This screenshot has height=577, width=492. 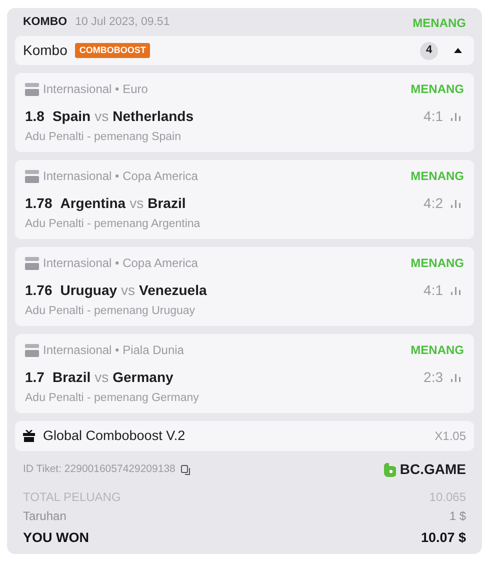 I want to click on summary-value: 10.07 $, so click(x=443, y=537).